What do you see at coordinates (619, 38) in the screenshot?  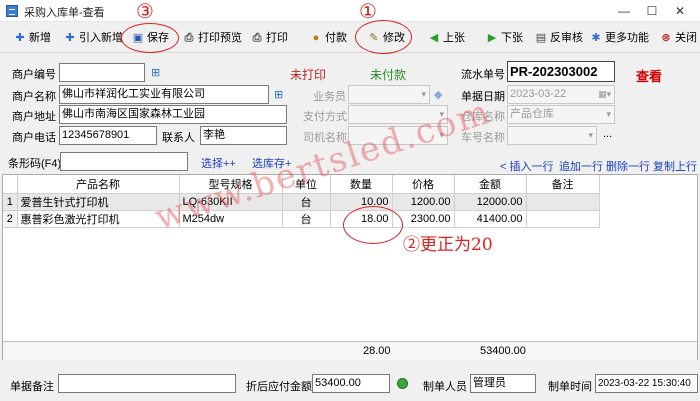 I see `more-button: ✱ 更多功能` at bounding box center [619, 38].